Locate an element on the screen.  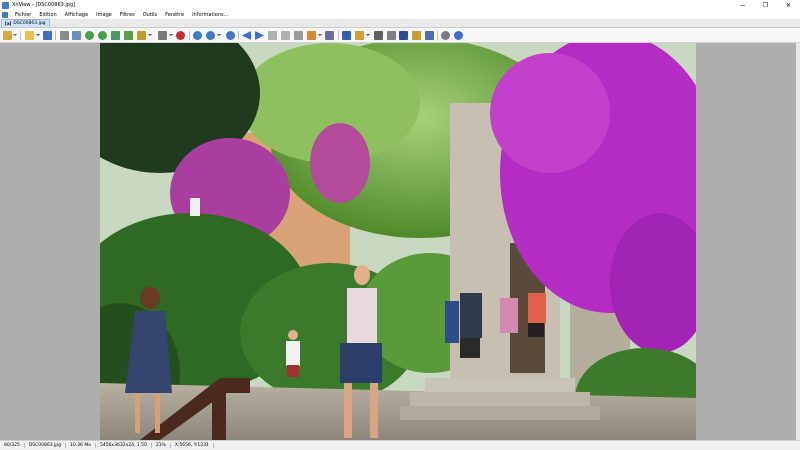
zoom-options-icon is located at coordinates (210, 35).